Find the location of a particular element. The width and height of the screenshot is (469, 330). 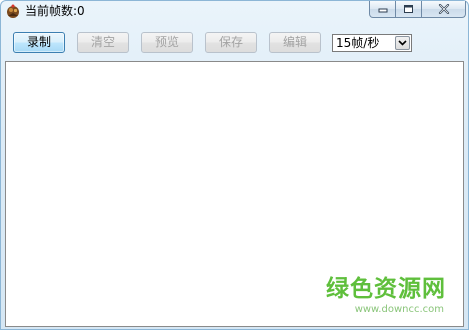

fps-selected-value: 15帧/秒 is located at coordinates (358, 43).